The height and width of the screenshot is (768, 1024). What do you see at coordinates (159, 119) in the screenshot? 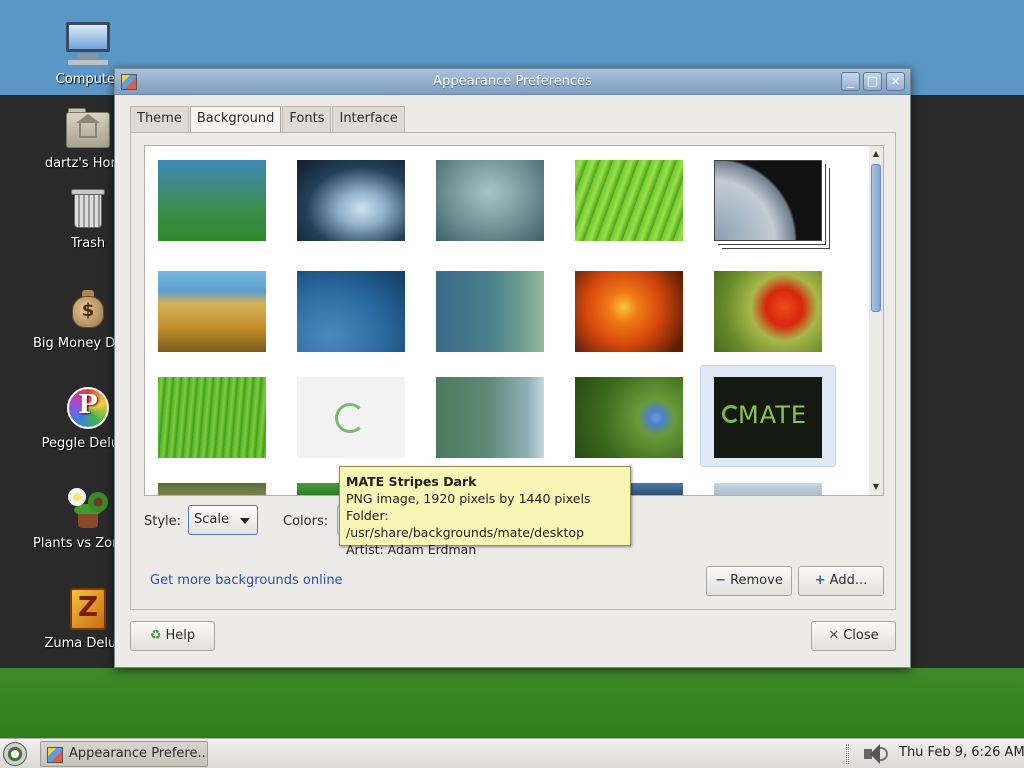
I see `tab-theme: Theme` at bounding box center [159, 119].